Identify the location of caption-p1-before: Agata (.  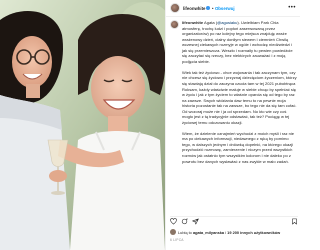
(210, 22).